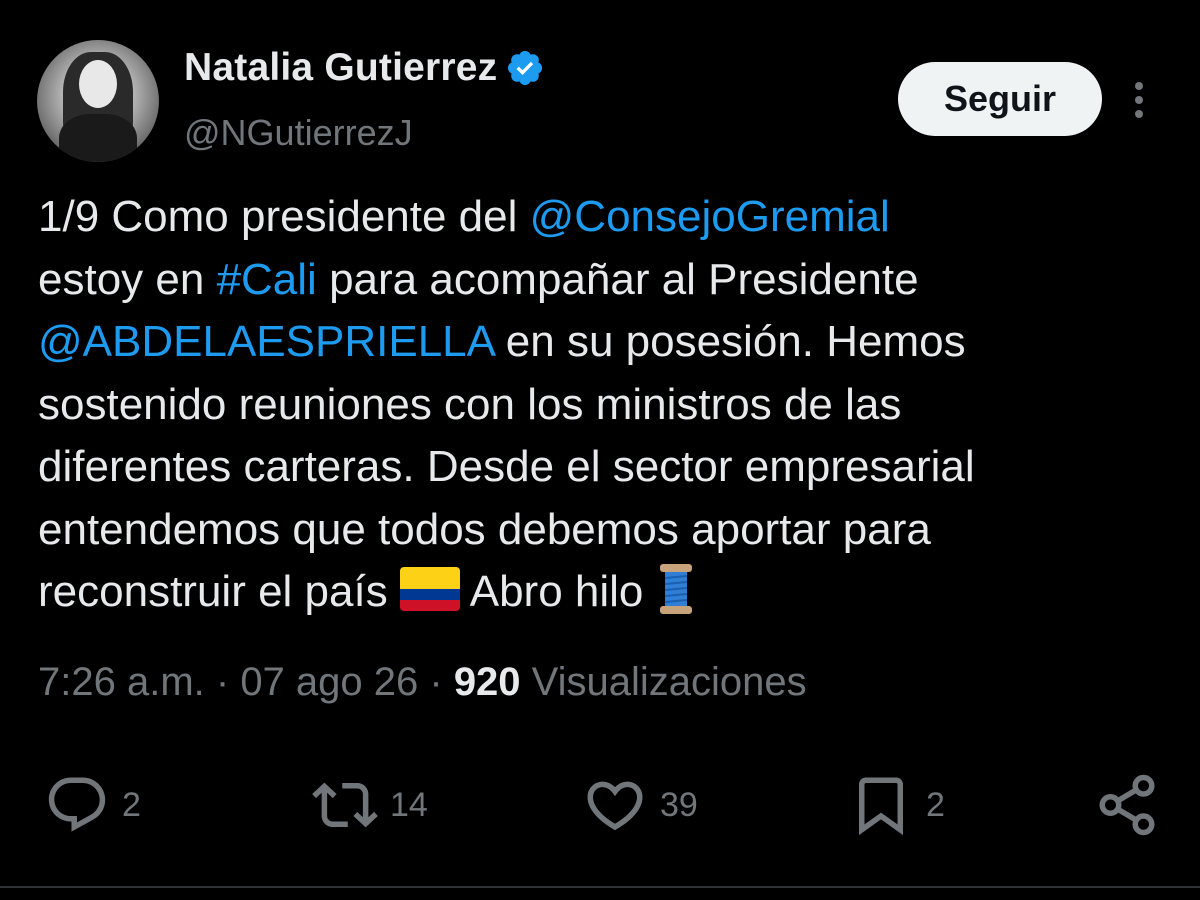 The image size is (1200, 900). What do you see at coordinates (881, 806) in the screenshot?
I see `bookmark-icon` at bounding box center [881, 806].